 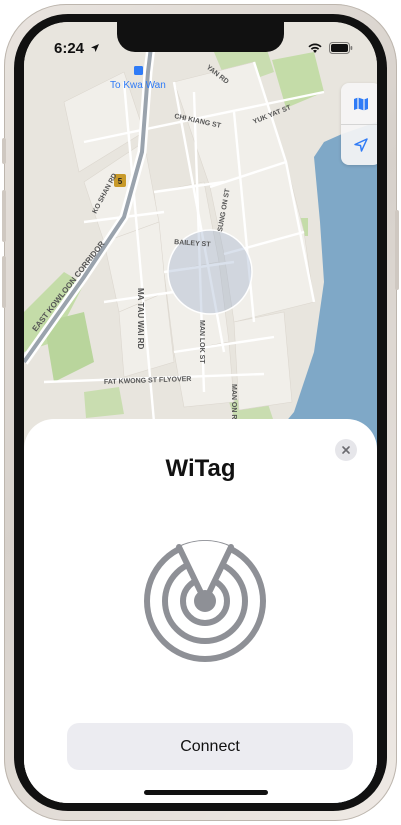 I want to click on location-arrow-icon, so click(x=95, y=48).